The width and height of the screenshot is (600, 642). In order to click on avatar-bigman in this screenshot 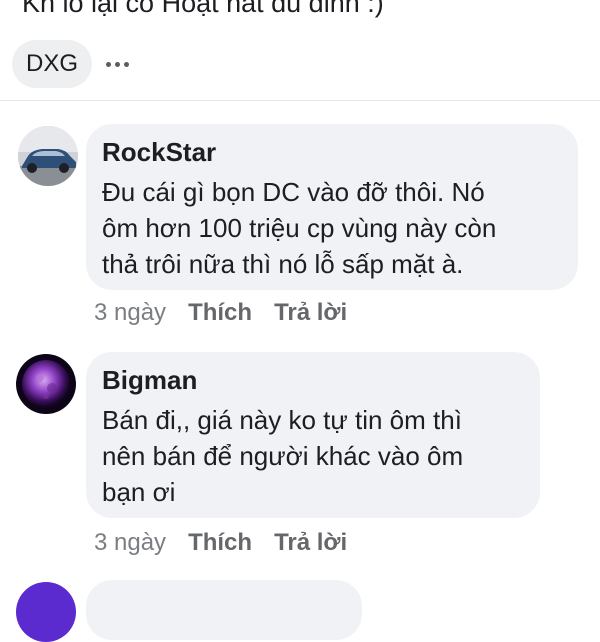, I will do `click(46, 384)`.